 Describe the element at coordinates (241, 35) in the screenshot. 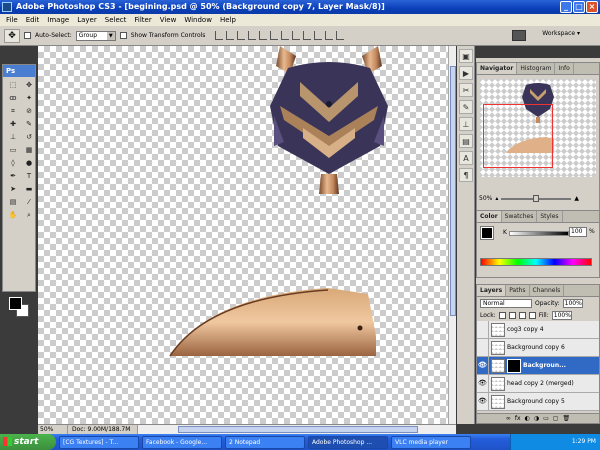

I see `align-bottom-icon` at that location.